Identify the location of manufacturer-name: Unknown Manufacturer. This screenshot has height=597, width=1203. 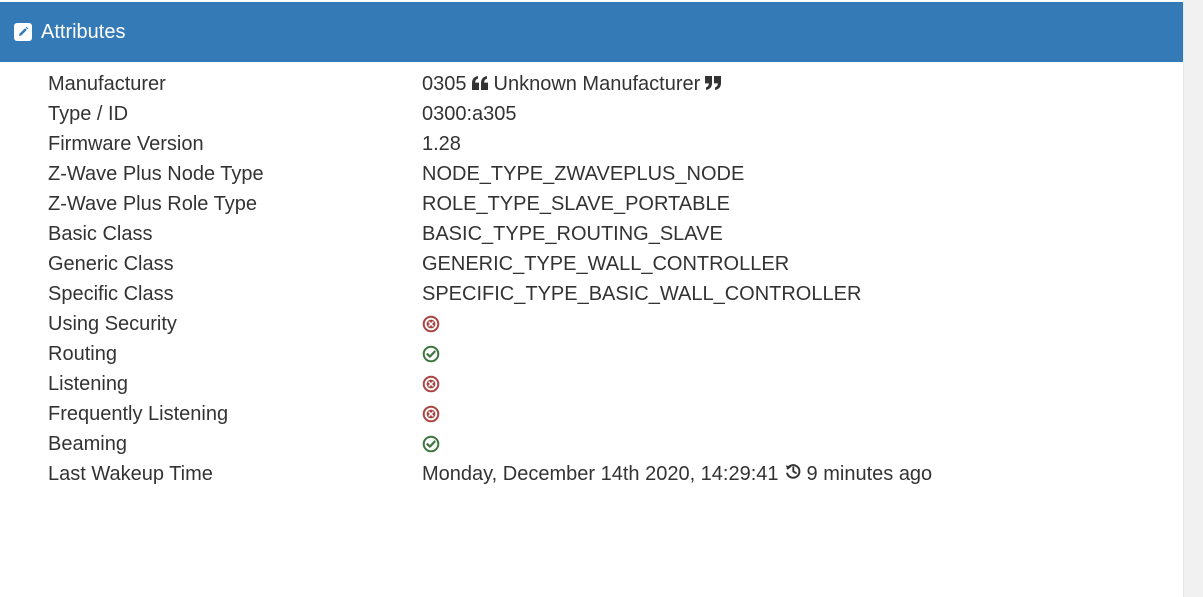
(597, 83).